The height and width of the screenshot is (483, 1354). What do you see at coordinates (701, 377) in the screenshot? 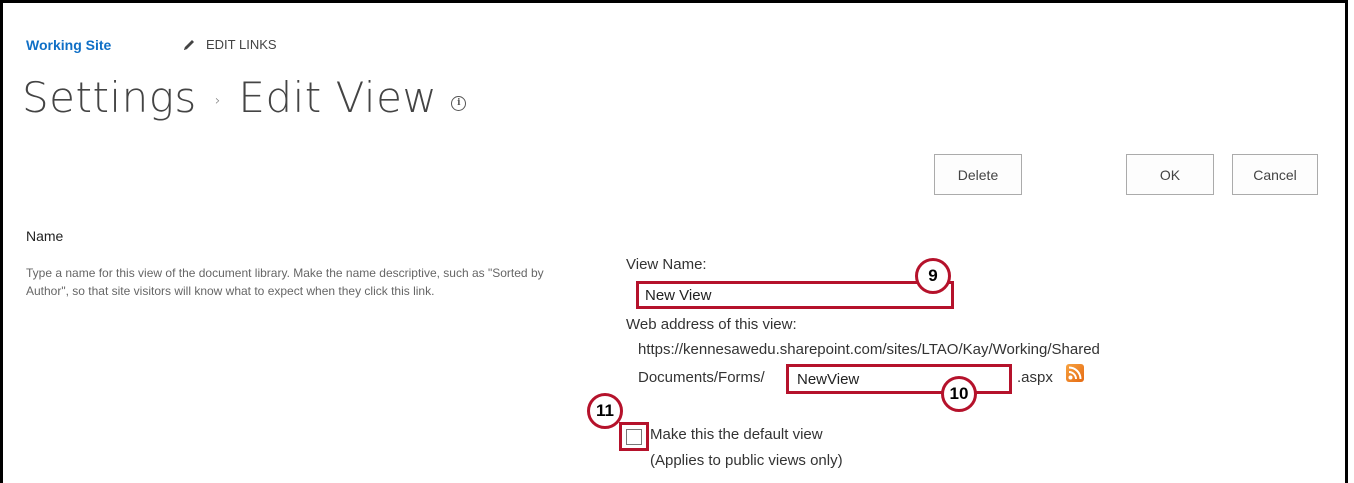
I see `web-address-url-prefix: Documents/Forms/` at bounding box center [701, 377].